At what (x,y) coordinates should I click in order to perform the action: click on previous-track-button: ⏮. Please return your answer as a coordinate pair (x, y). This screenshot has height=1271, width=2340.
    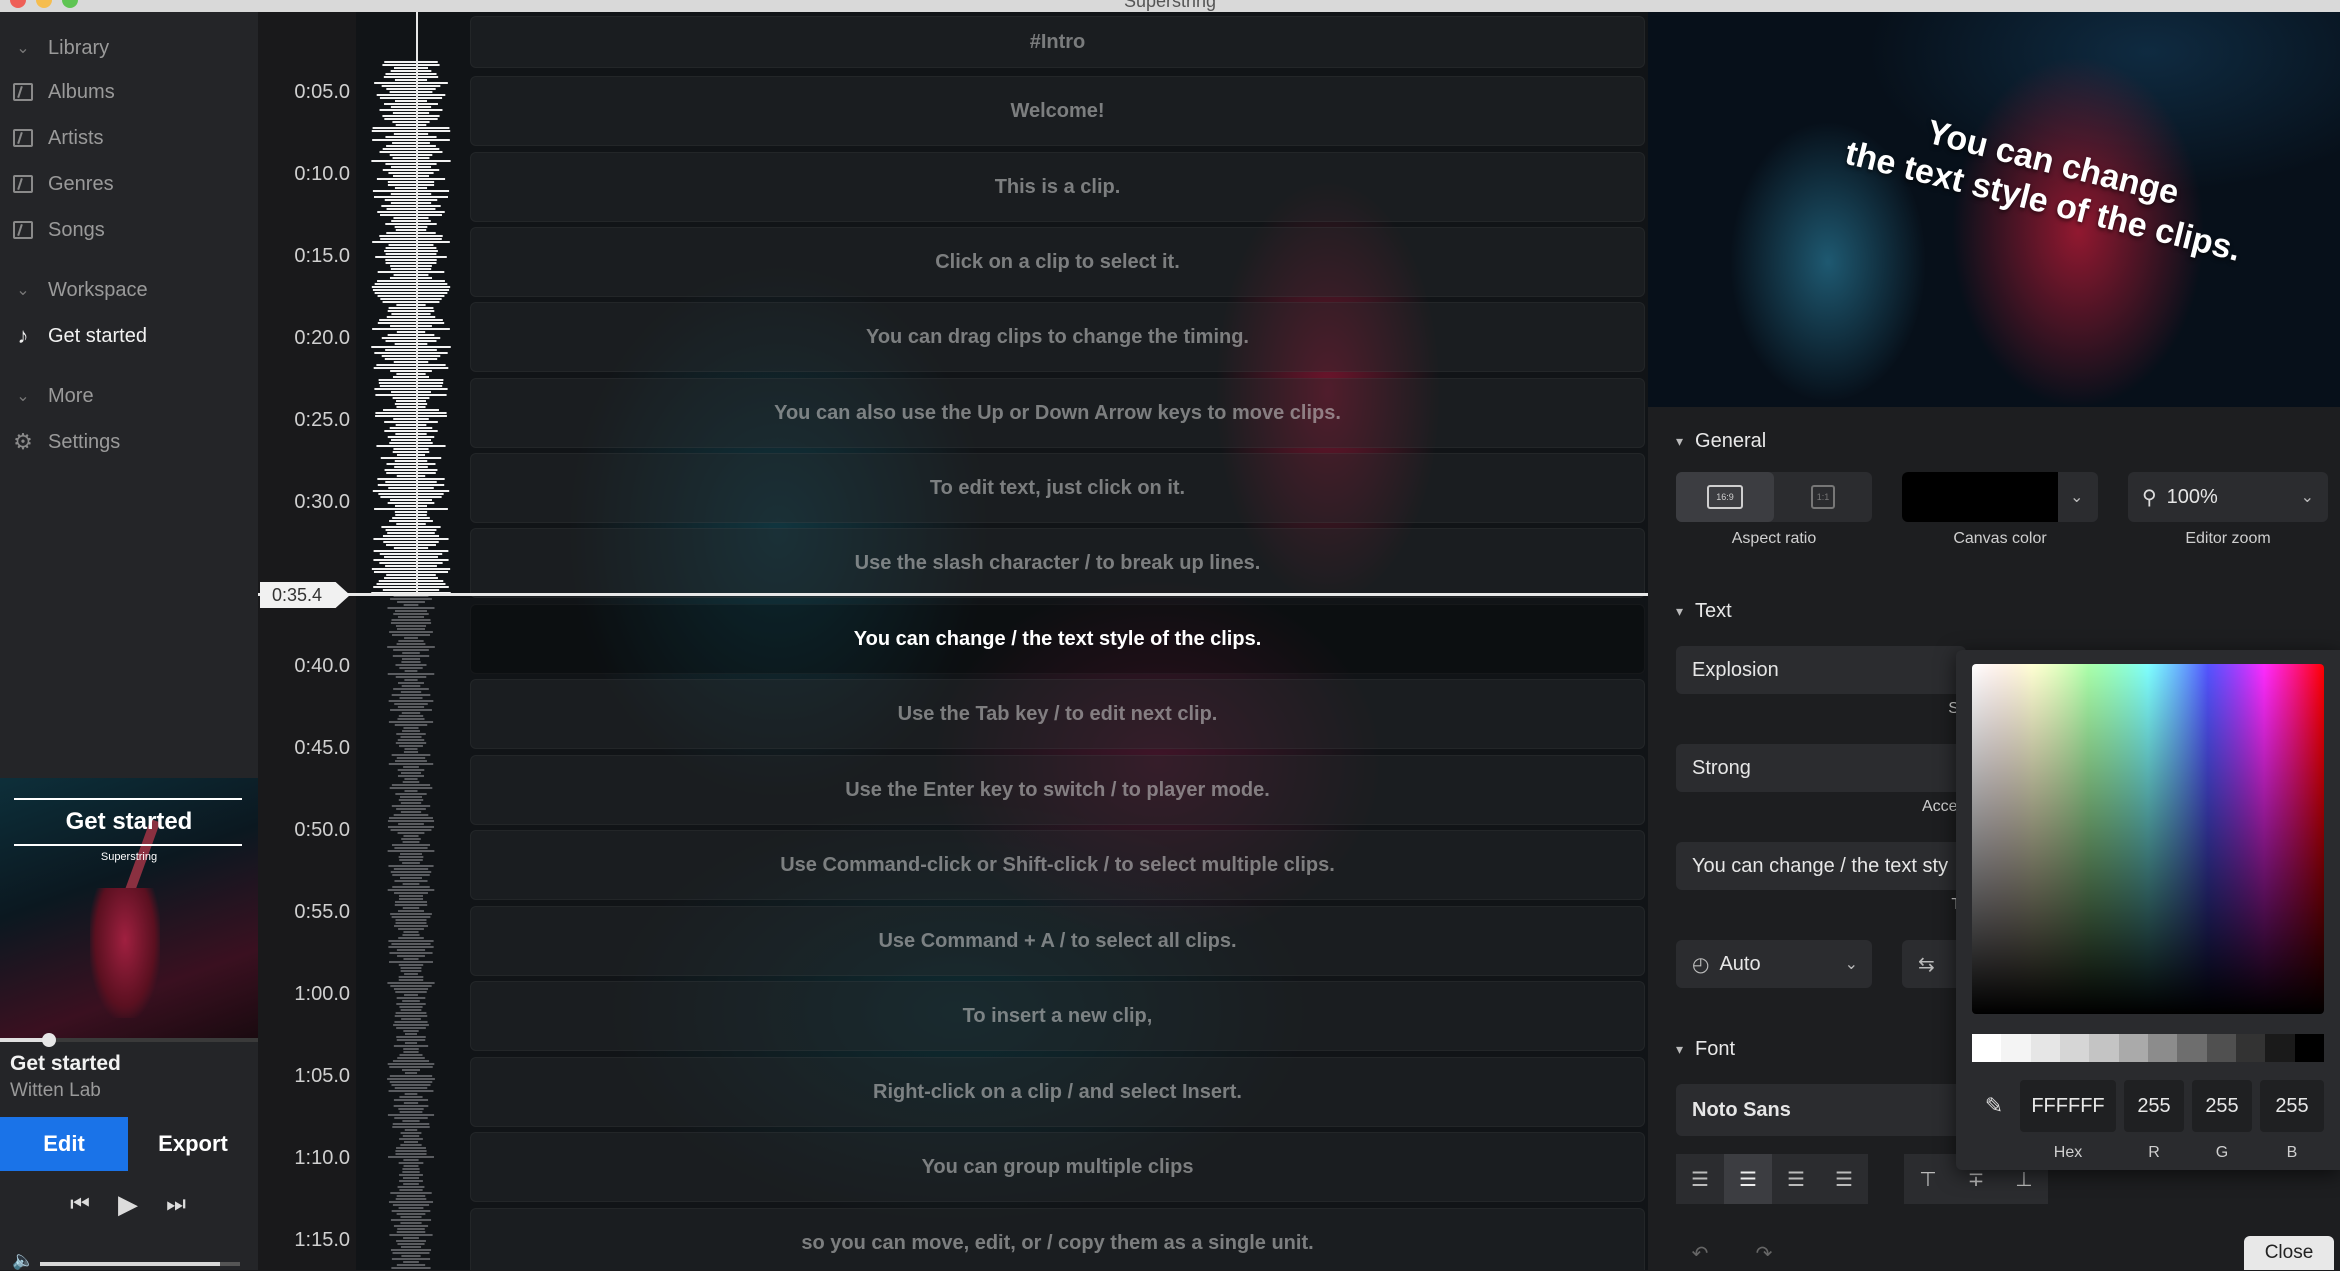
    Looking at the image, I should click on (80, 1204).